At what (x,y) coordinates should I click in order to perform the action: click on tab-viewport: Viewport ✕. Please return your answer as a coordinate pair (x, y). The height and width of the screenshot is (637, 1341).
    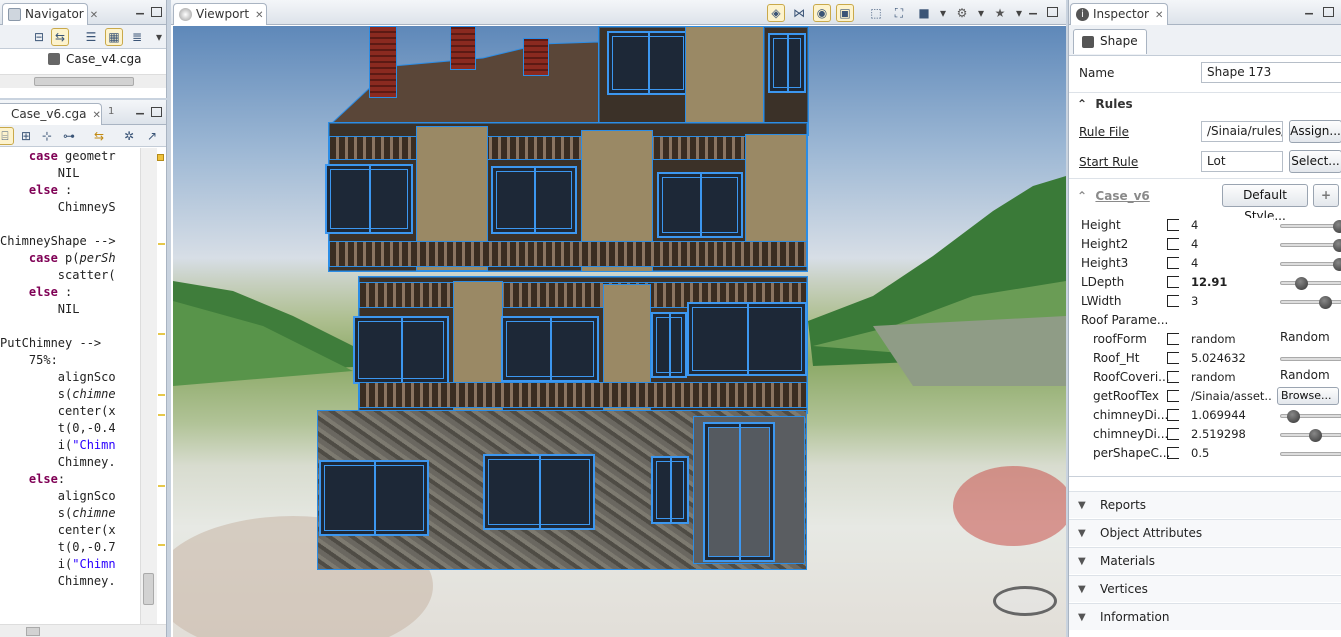
    Looking at the image, I should click on (220, 14).